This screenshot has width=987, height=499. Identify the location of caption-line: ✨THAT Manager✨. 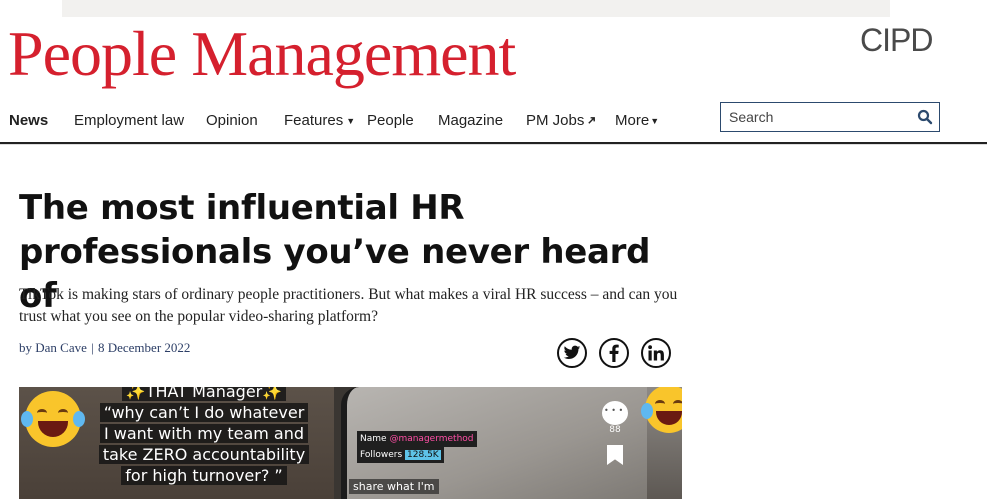
(204, 394).